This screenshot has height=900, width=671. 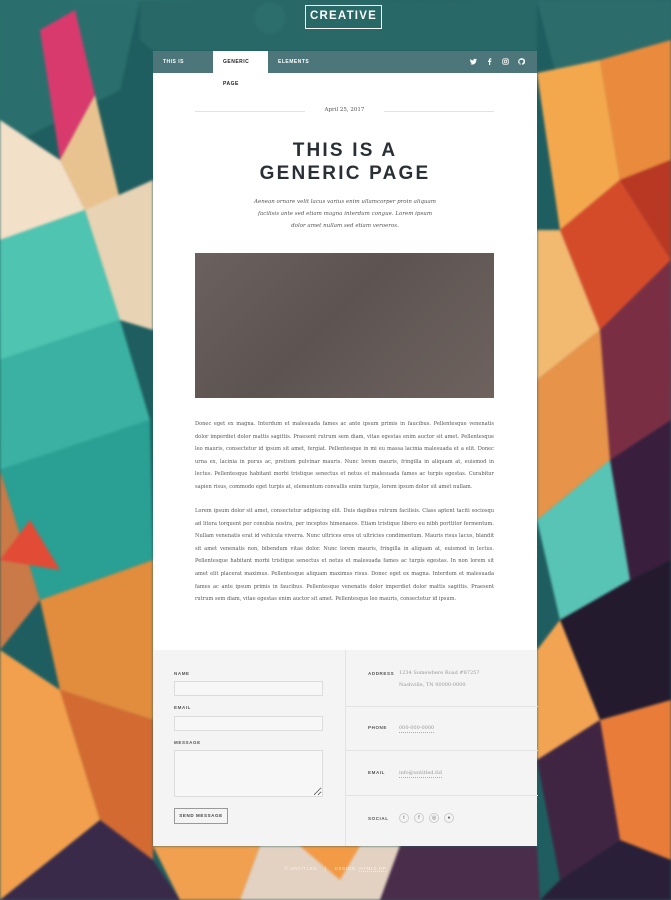 What do you see at coordinates (426, 818) in the screenshot?
I see `social-icons: t f ◎ ●` at bounding box center [426, 818].